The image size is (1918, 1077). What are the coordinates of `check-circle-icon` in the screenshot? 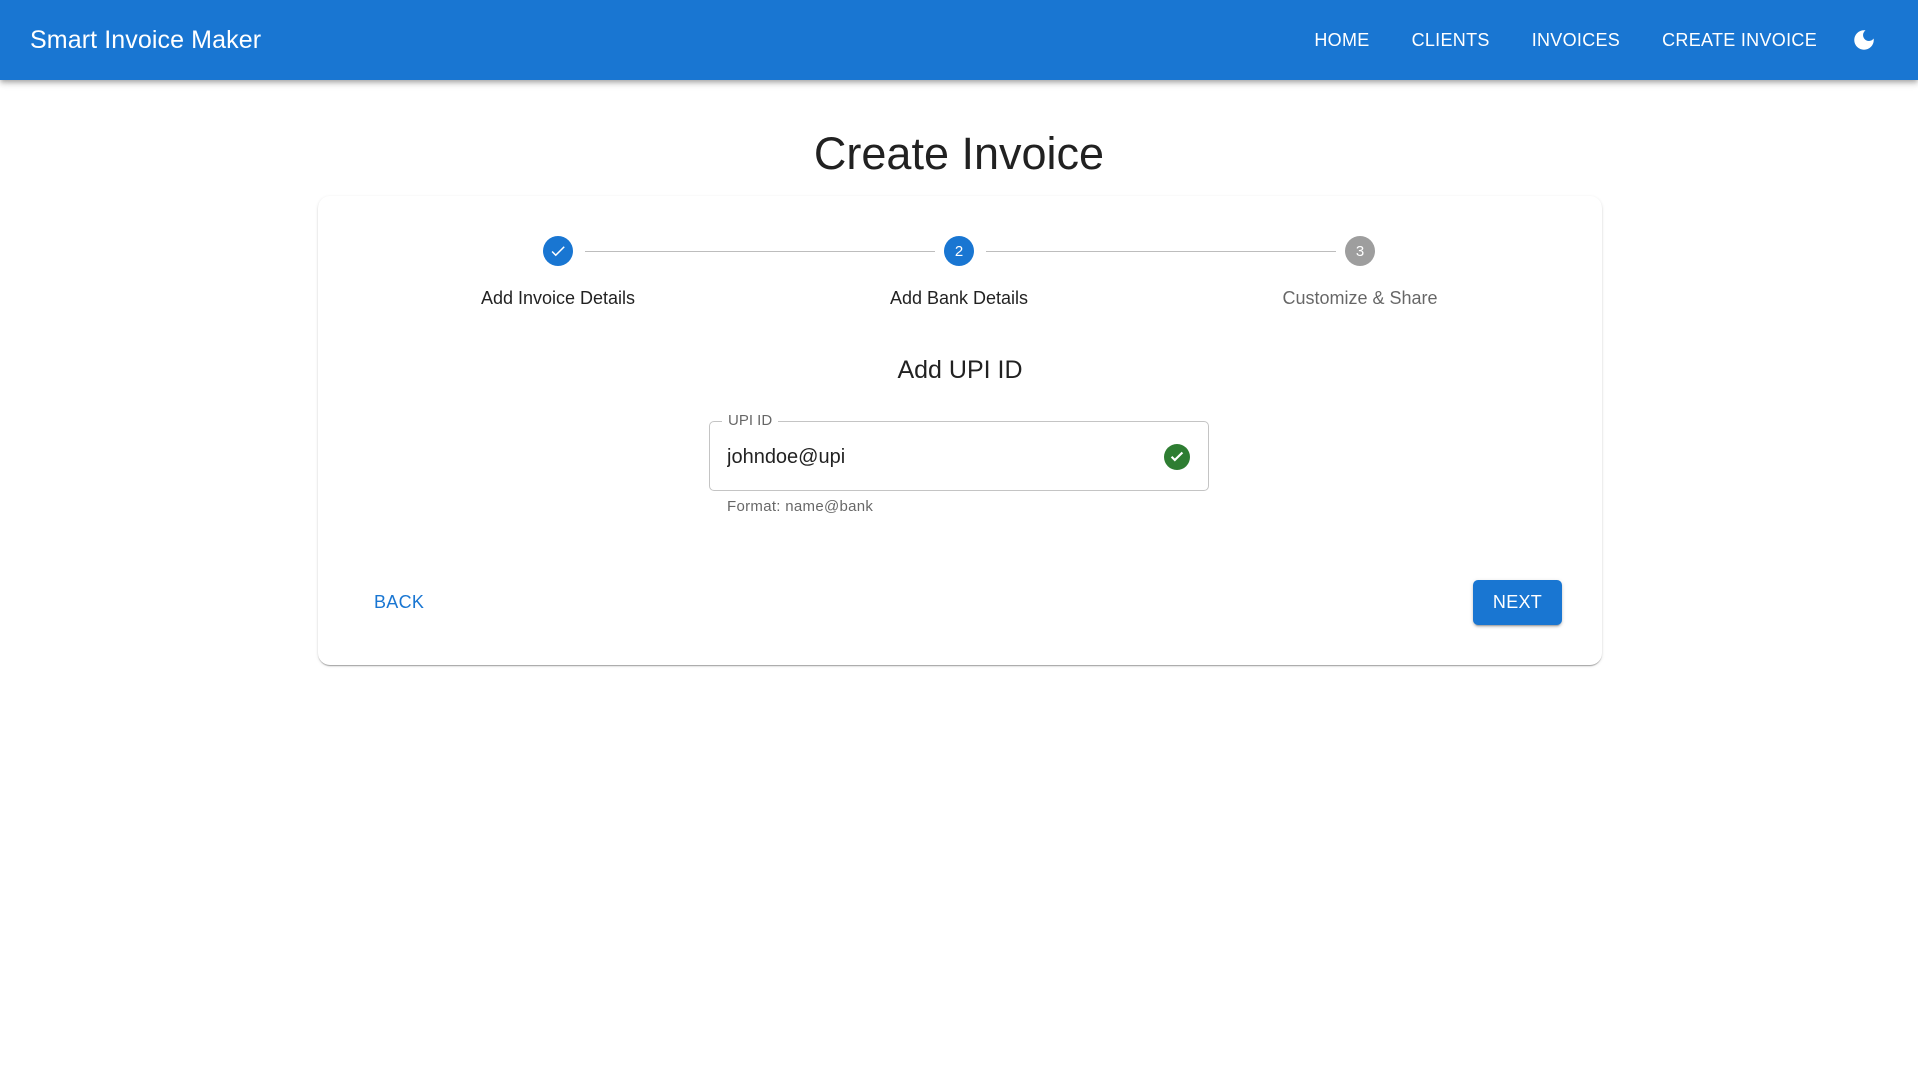 It's located at (1177, 457).